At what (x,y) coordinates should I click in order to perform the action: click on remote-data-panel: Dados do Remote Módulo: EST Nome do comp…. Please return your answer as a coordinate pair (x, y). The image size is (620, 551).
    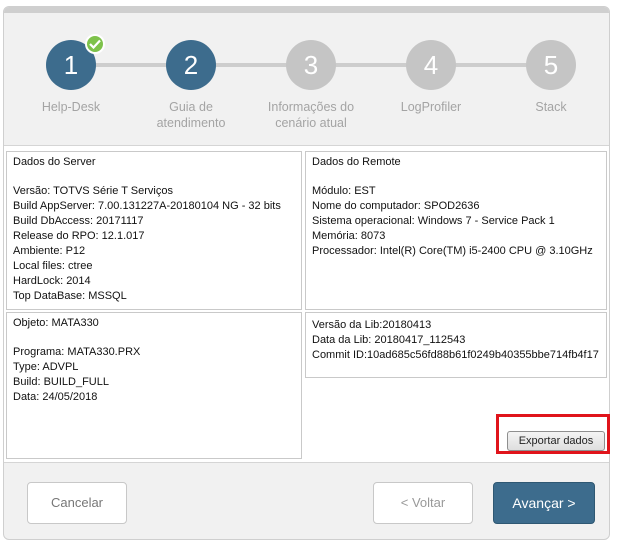
    Looking at the image, I should click on (456, 230).